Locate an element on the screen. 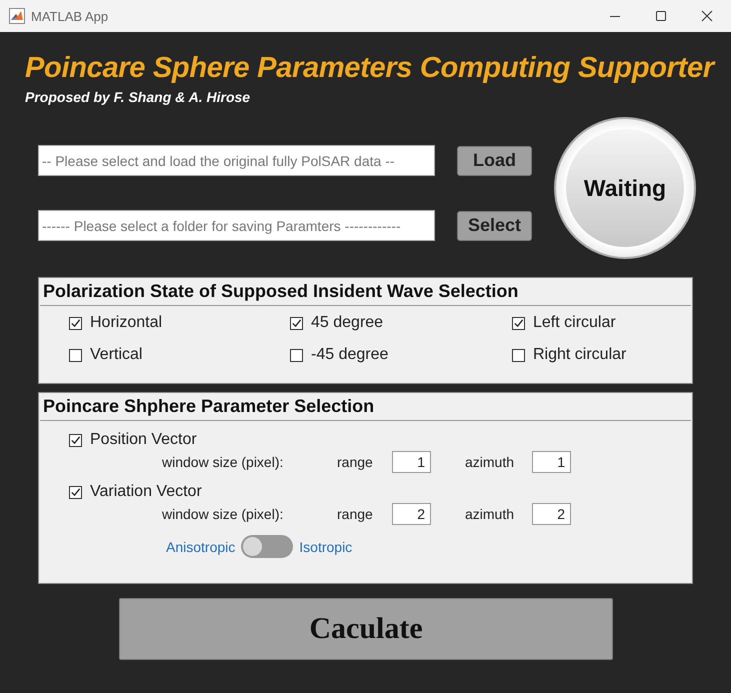 The image size is (731, 693). azimuth-field: 2 is located at coordinates (552, 514).